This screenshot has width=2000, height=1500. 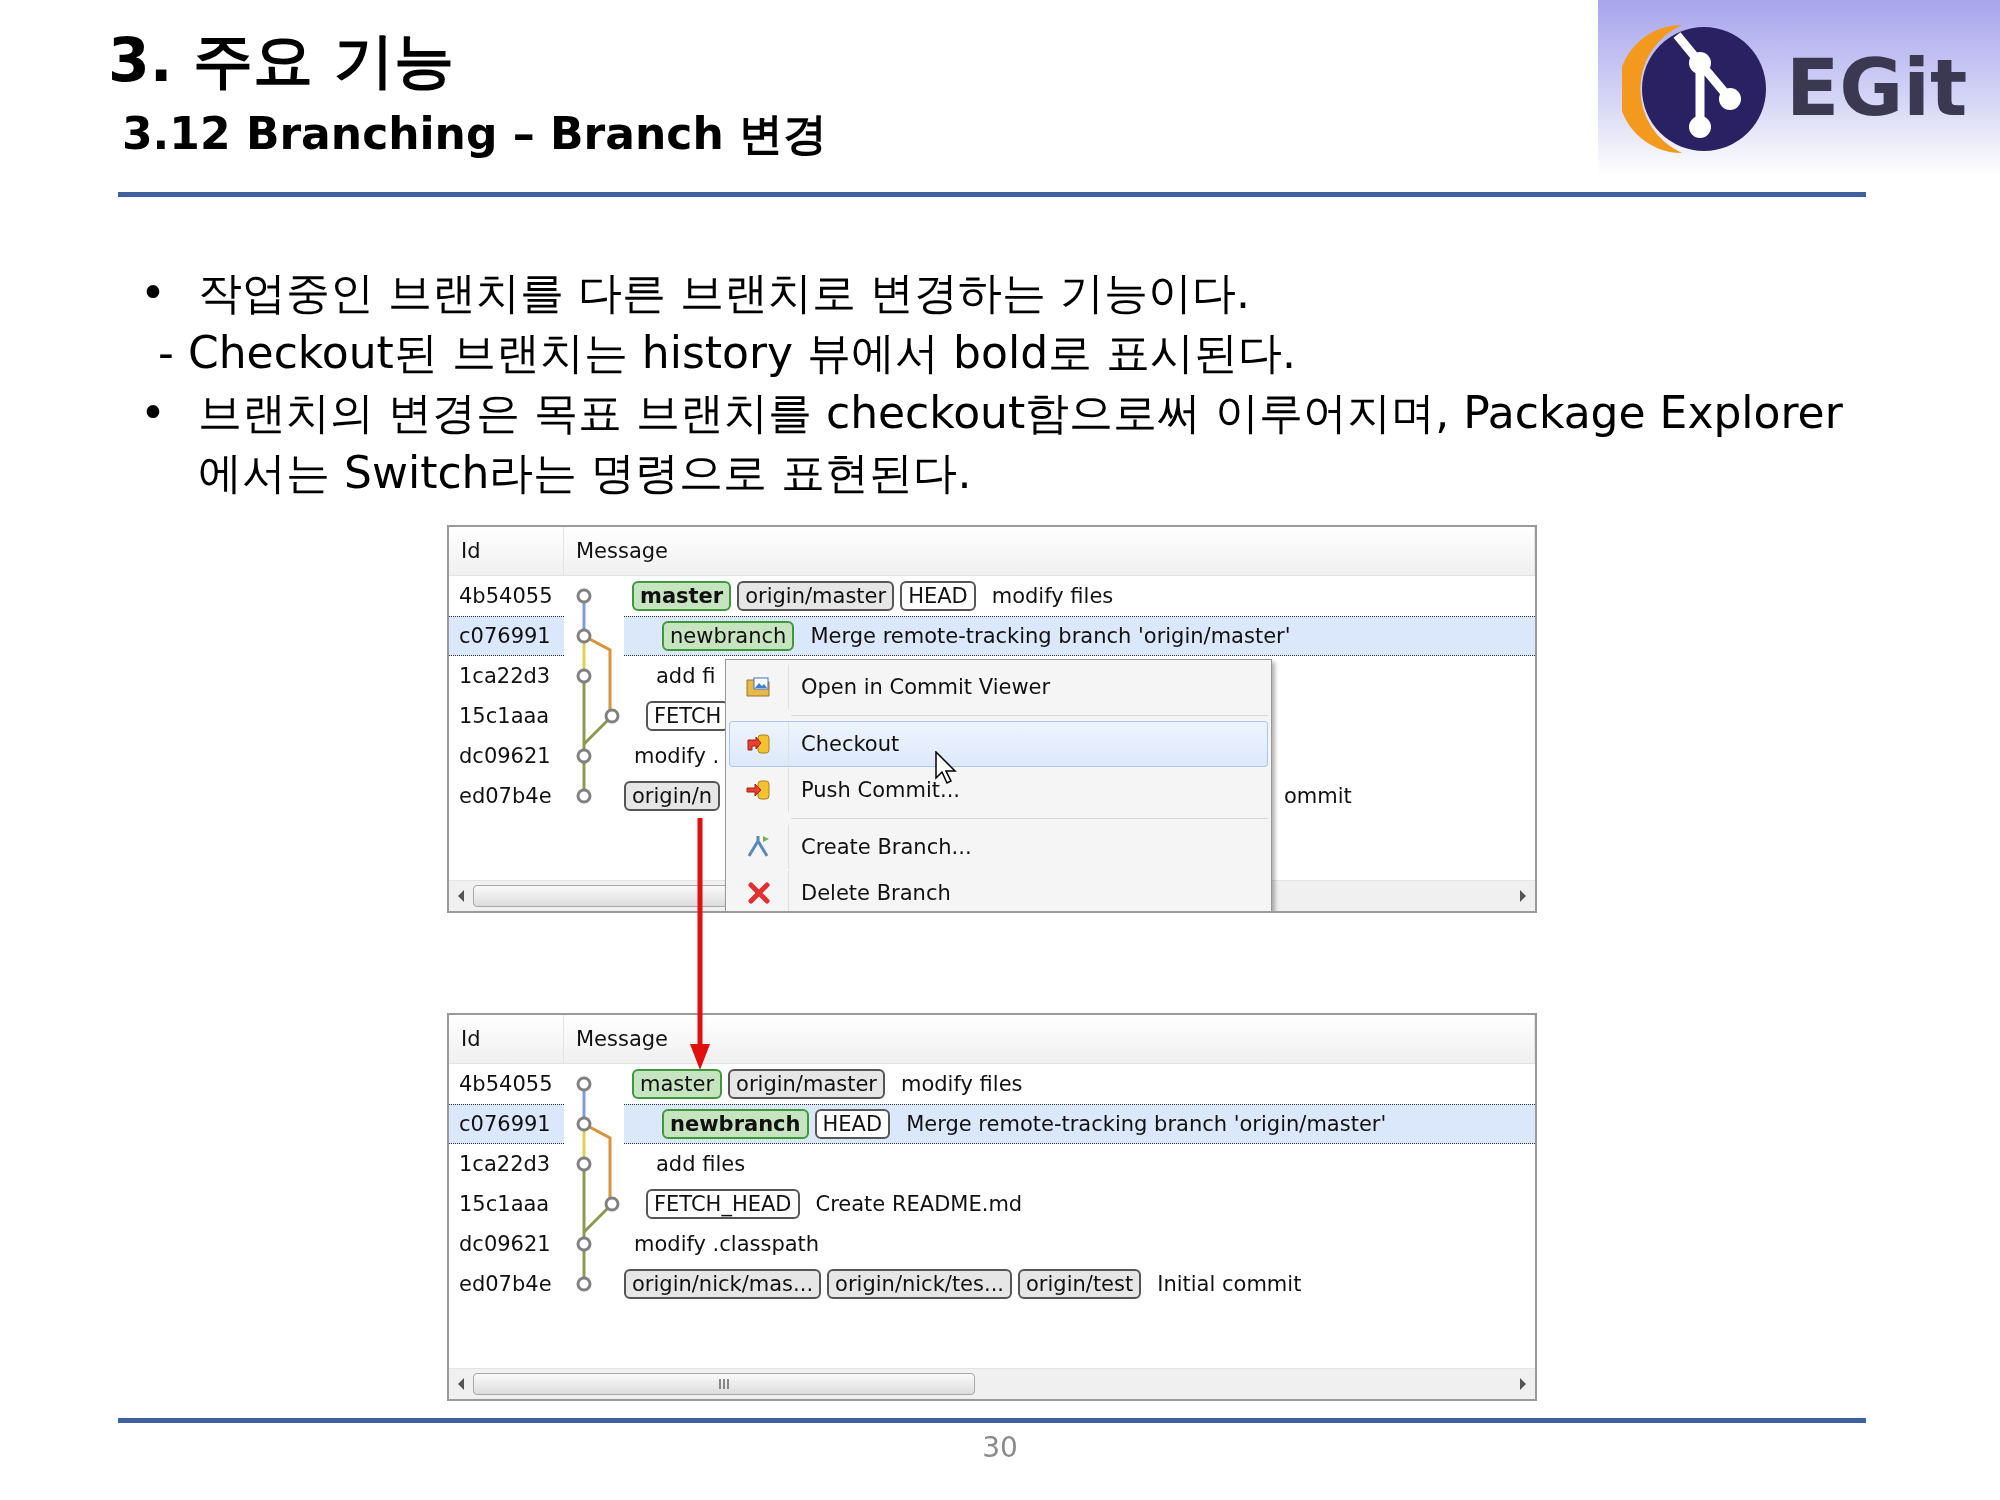 I want to click on commit-message: Initial commit, so click(x=1229, y=1284).